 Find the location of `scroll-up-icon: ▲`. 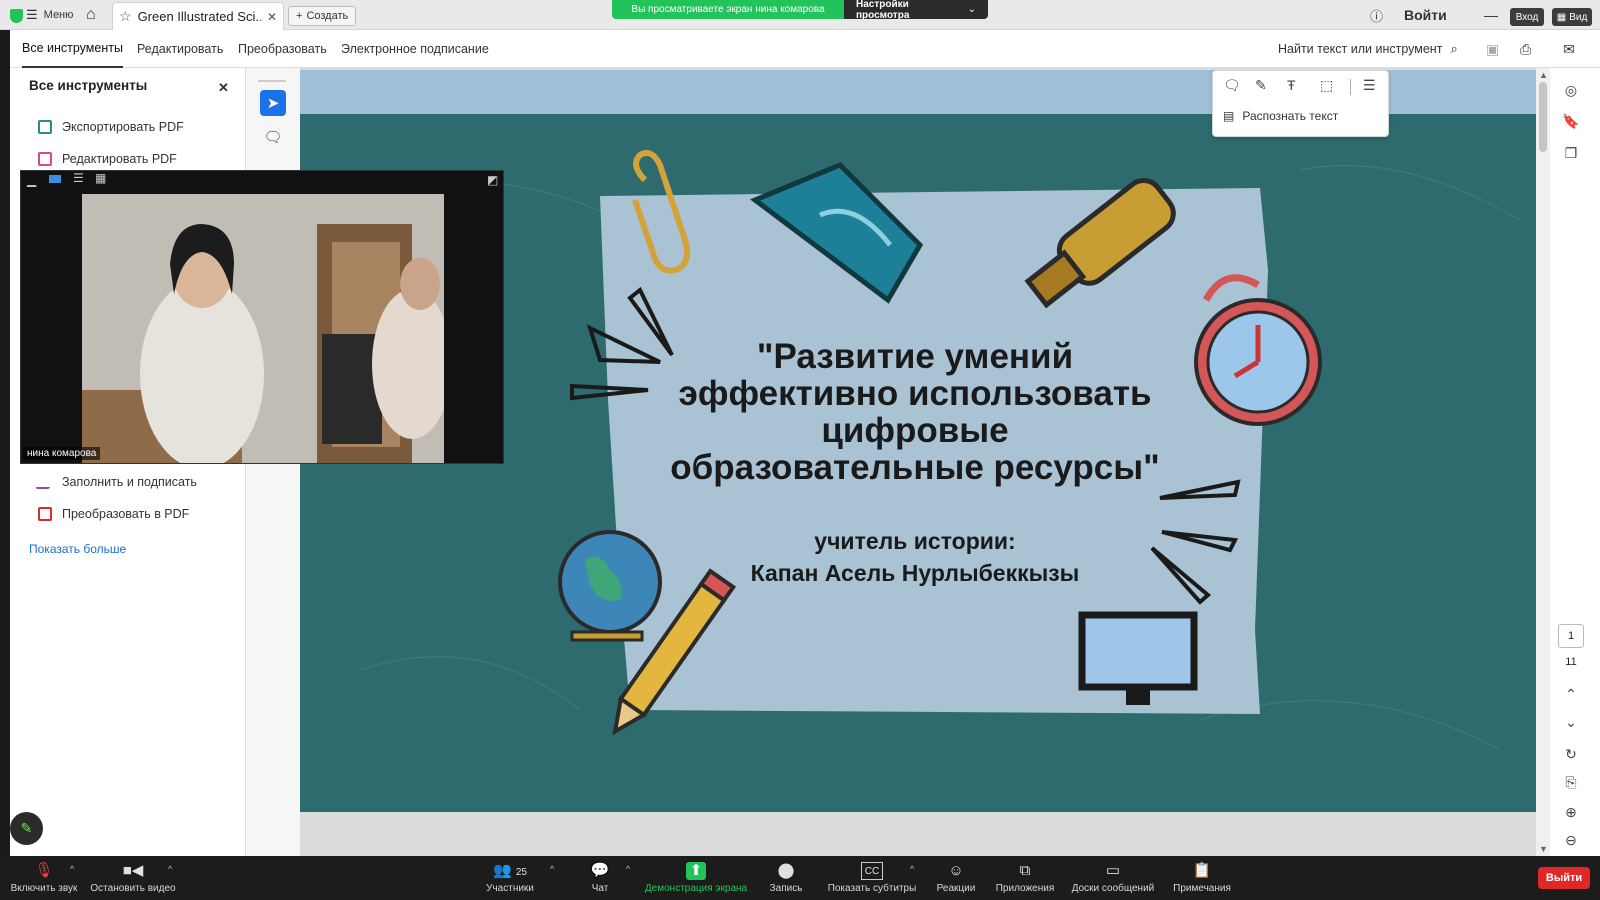

scroll-up-icon: ▲ is located at coordinates (1543, 75).